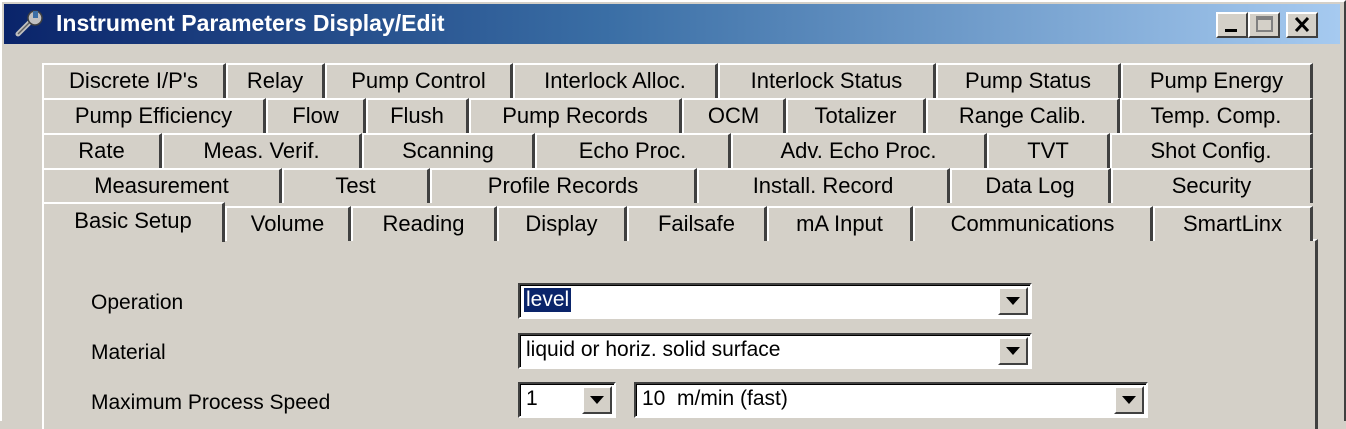 This screenshot has height=429, width=1346. What do you see at coordinates (128, 352) in the screenshot?
I see `material-label: Material` at bounding box center [128, 352].